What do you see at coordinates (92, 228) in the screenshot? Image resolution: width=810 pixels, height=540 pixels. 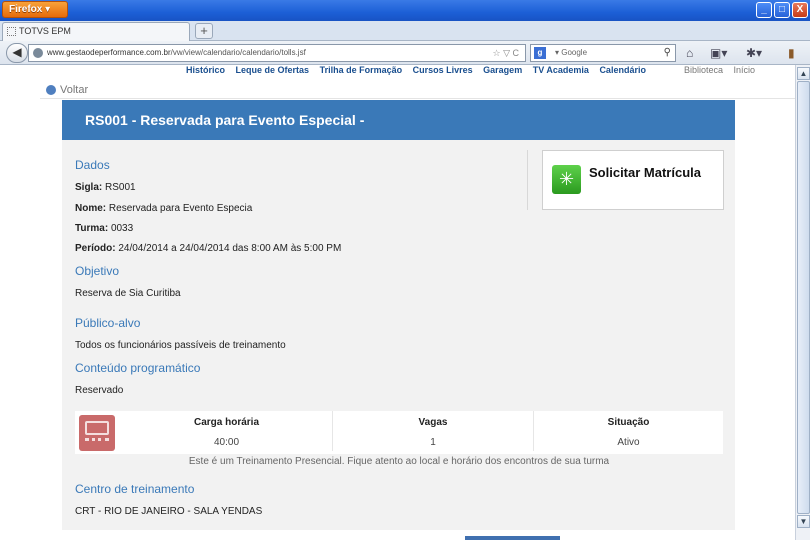 I see `turma-label: Turma:` at bounding box center [92, 228].